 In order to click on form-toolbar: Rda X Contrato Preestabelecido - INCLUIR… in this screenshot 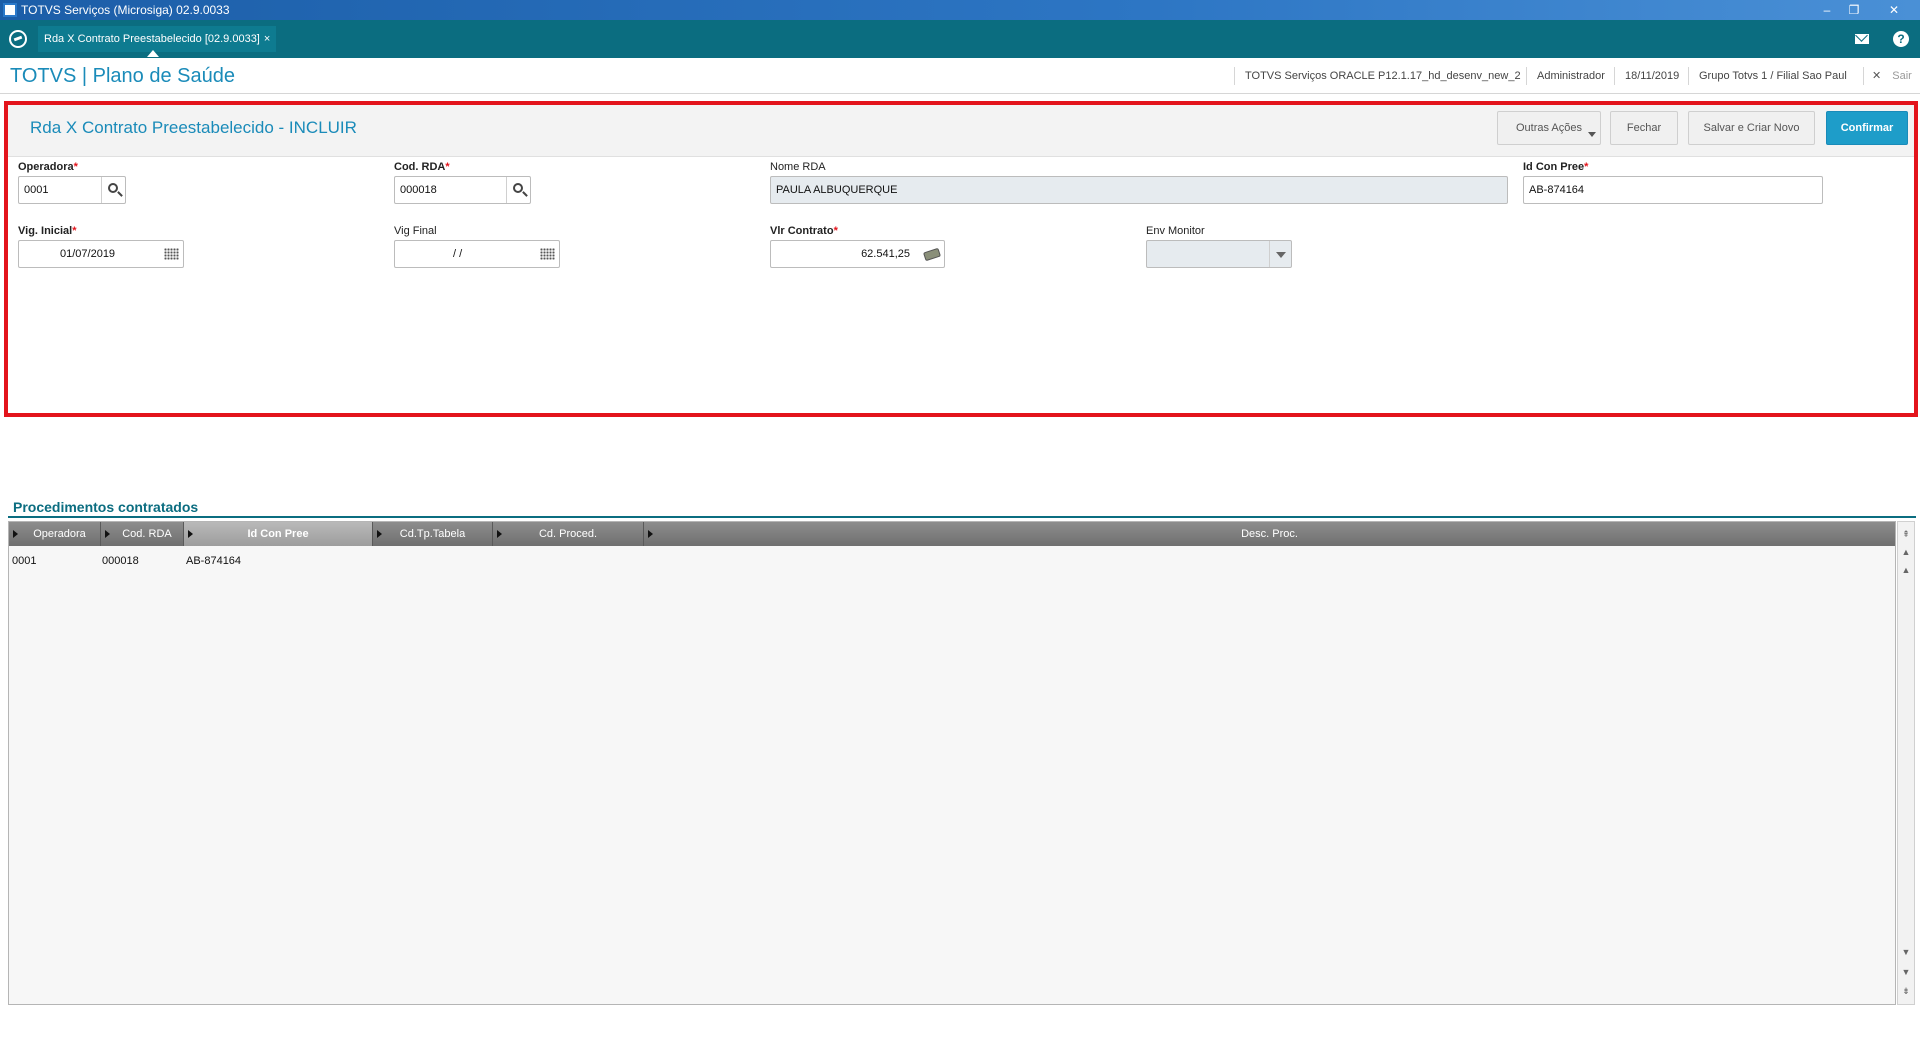, I will do `click(961, 131)`.